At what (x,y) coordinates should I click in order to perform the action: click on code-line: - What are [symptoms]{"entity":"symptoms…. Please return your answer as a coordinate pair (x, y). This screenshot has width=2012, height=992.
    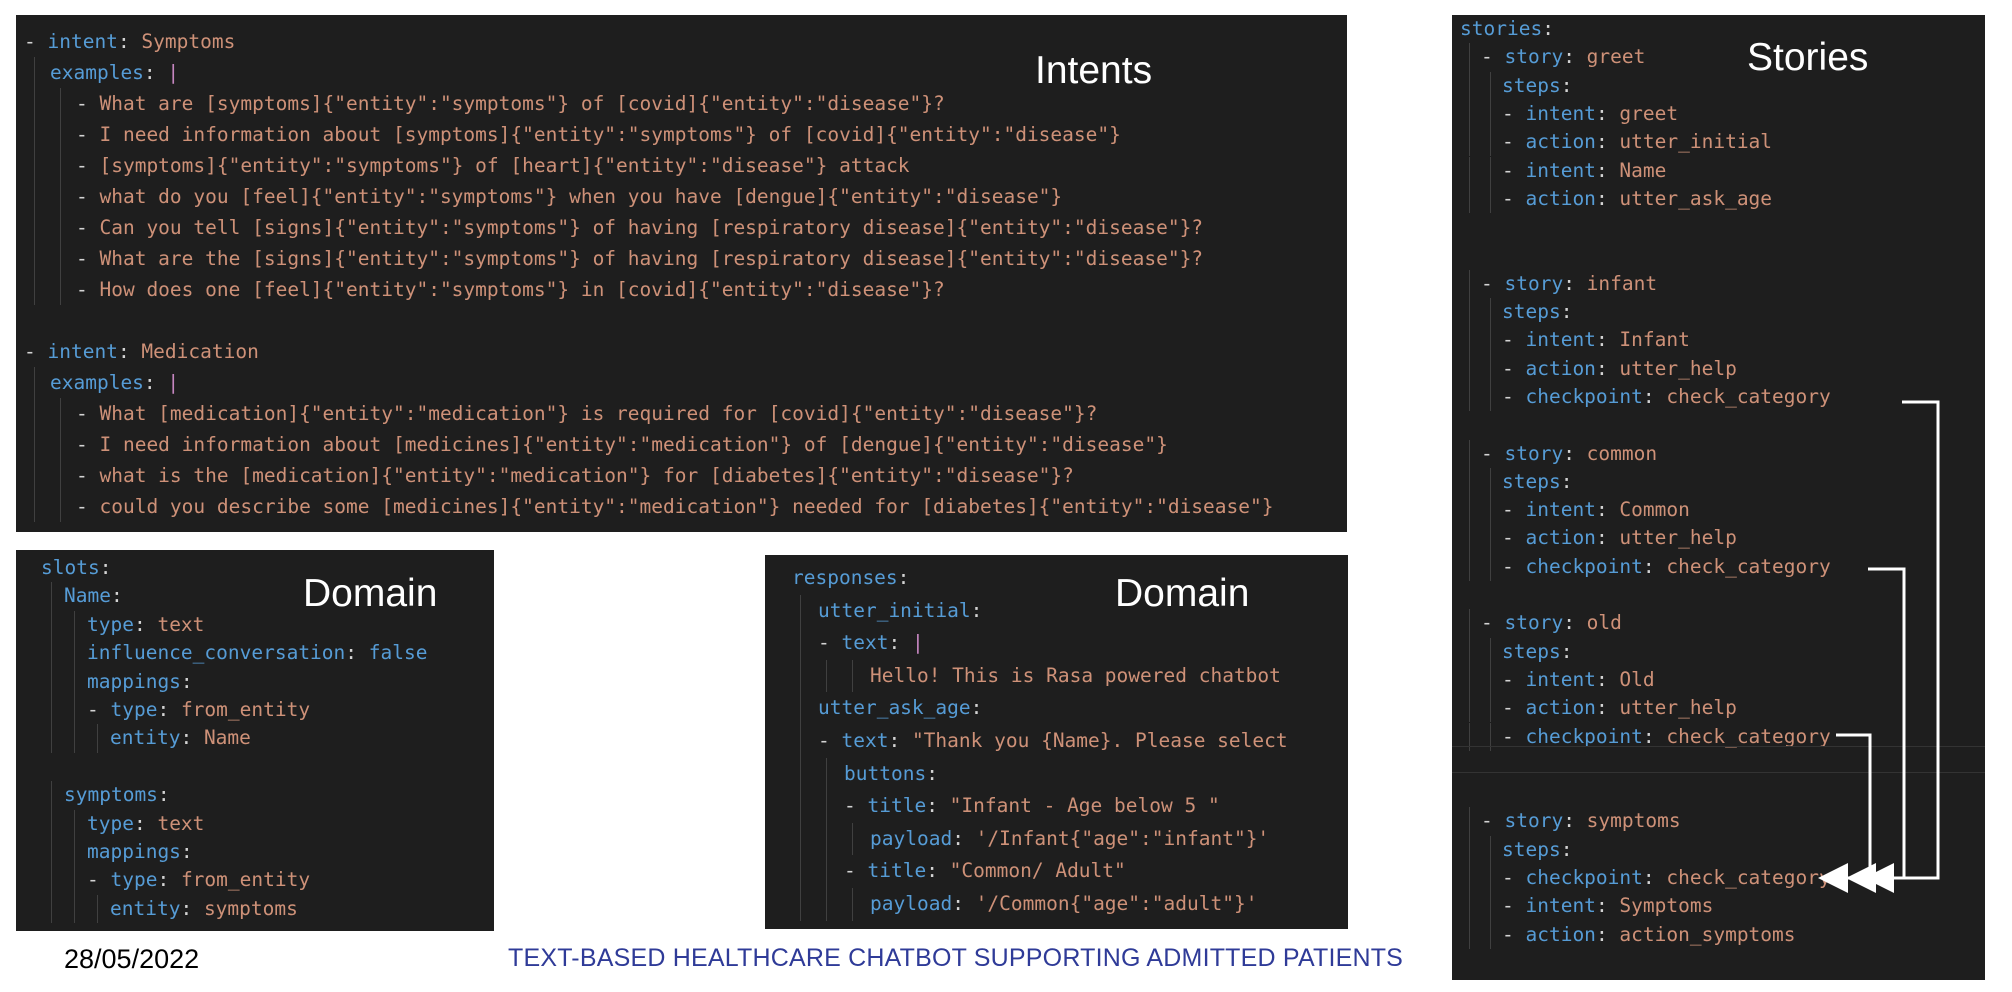
    Looking at the image, I should click on (510, 103).